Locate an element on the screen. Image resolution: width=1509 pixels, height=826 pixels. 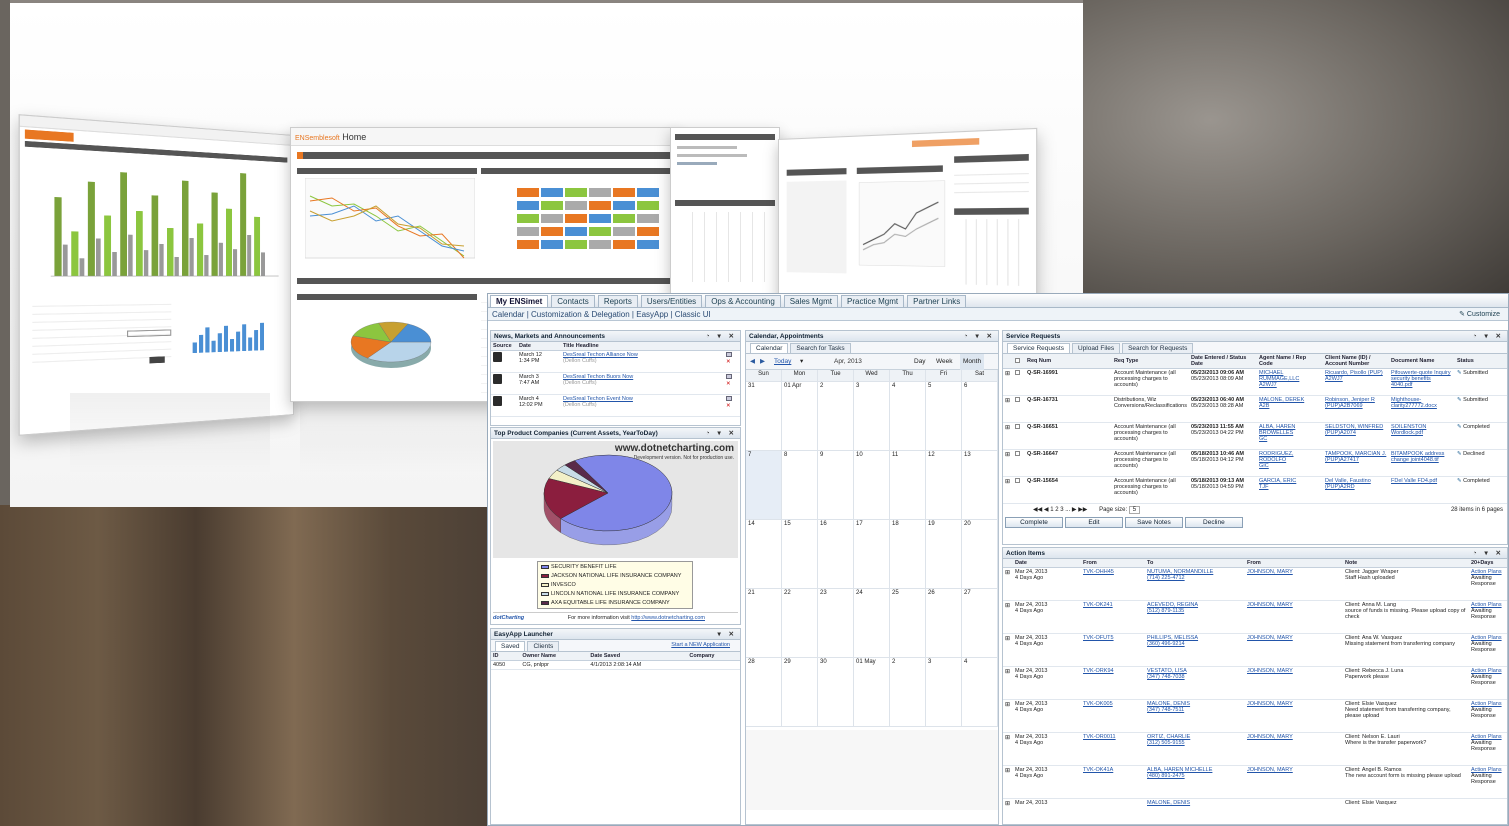
calendar-day-cell: 01 May is located at coordinates (872, 692).